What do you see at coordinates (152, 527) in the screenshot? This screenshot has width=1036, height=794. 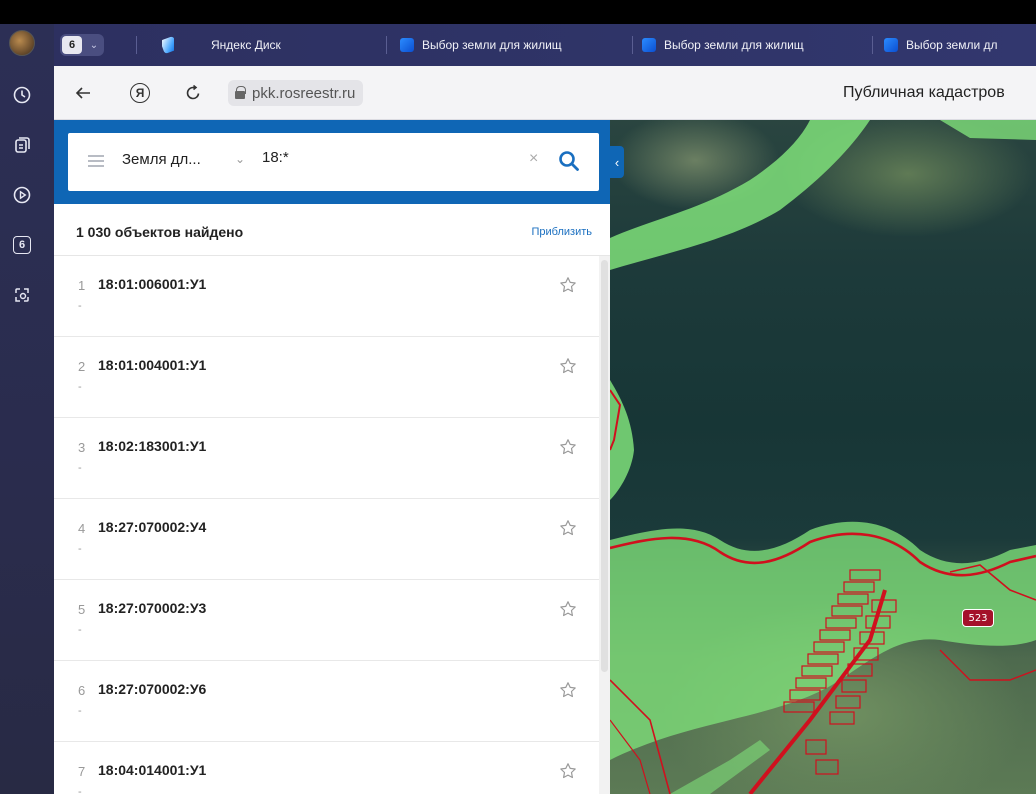 I see `result-cadastral-number: 18:27:070002:У4` at bounding box center [152, 527].